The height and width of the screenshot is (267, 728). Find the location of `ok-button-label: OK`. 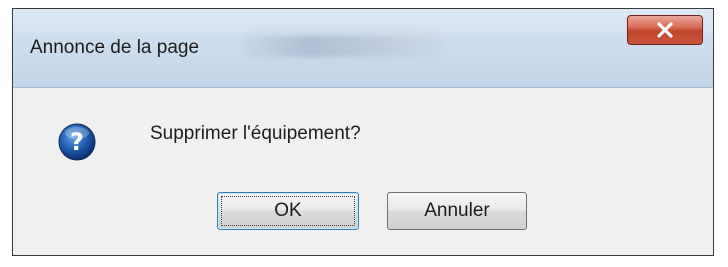

ok-button-label: OK is located at coordinates (288, 210).